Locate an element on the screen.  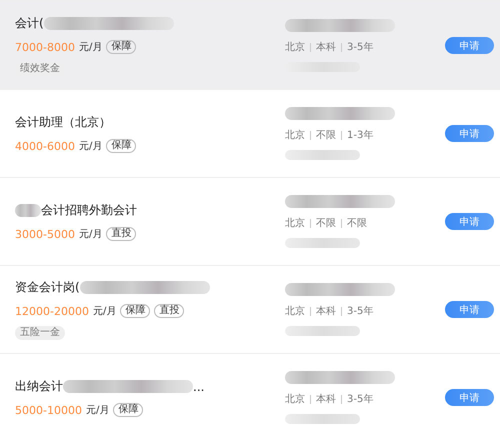
job-title: 出纳会计 is located at coordinates (39, 386).